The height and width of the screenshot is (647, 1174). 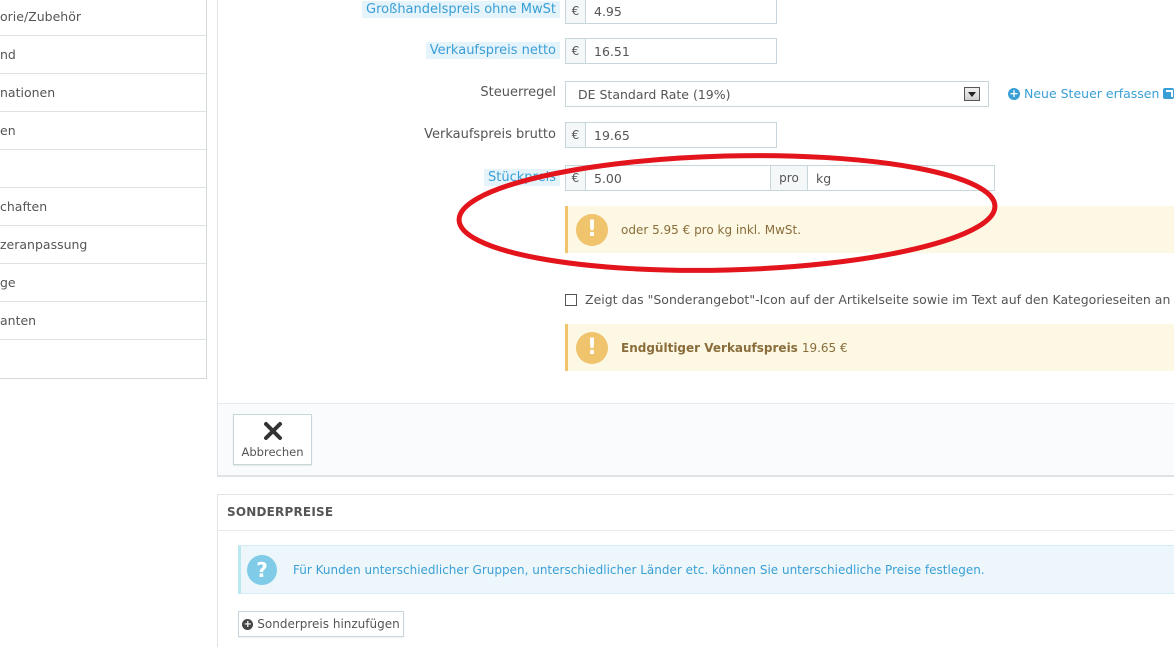 What do you see at coordinates (388, 96) in the screenshot?
I see `tax-label-row: Steuerregel` at bounding box center [388, 96].